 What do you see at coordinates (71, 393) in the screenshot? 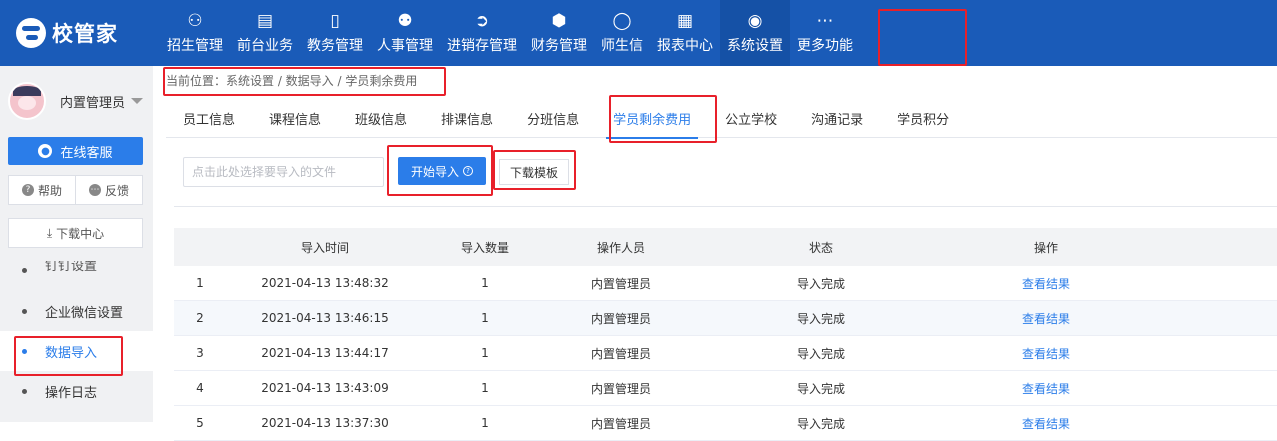
I see `sidebar-item-label: 操作日志` at bounding box center [71, 393].